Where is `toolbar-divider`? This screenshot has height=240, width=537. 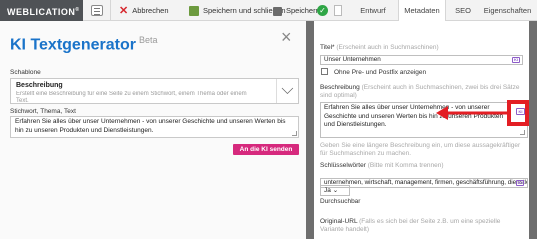
toolbar-divider is located at coordinates (110, 10).